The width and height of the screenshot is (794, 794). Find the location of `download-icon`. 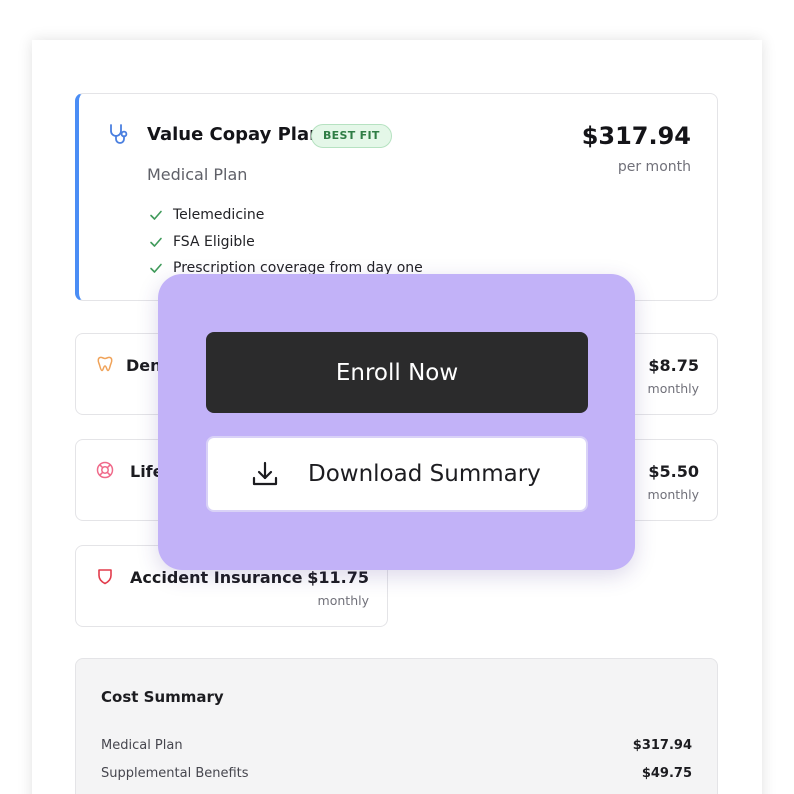

download-icon is located at coordinates (265, 473).